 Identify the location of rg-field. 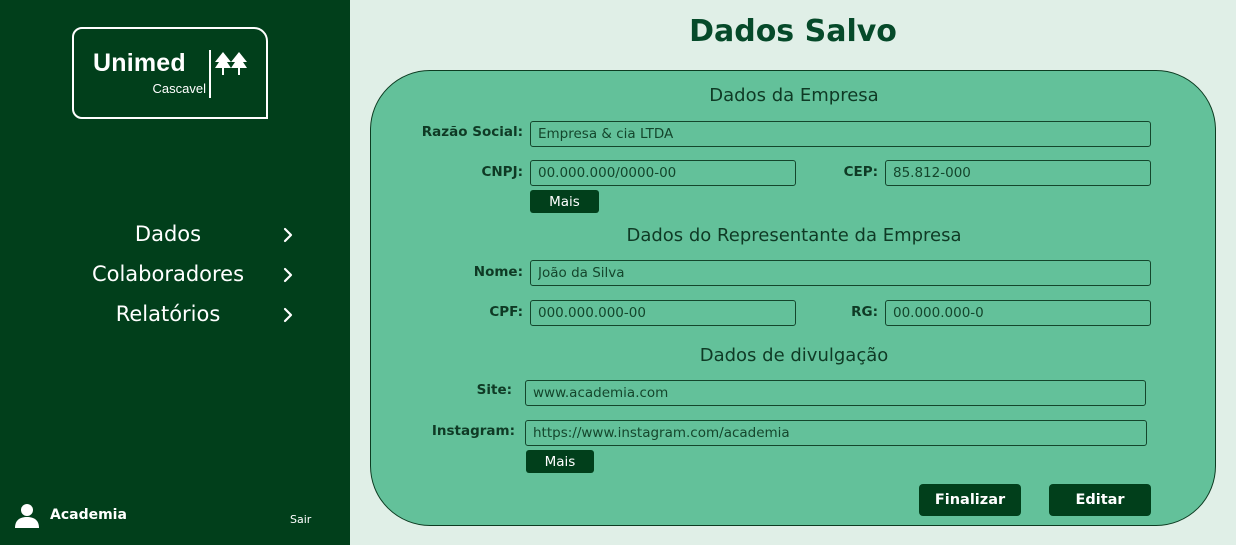
(1018, 313).